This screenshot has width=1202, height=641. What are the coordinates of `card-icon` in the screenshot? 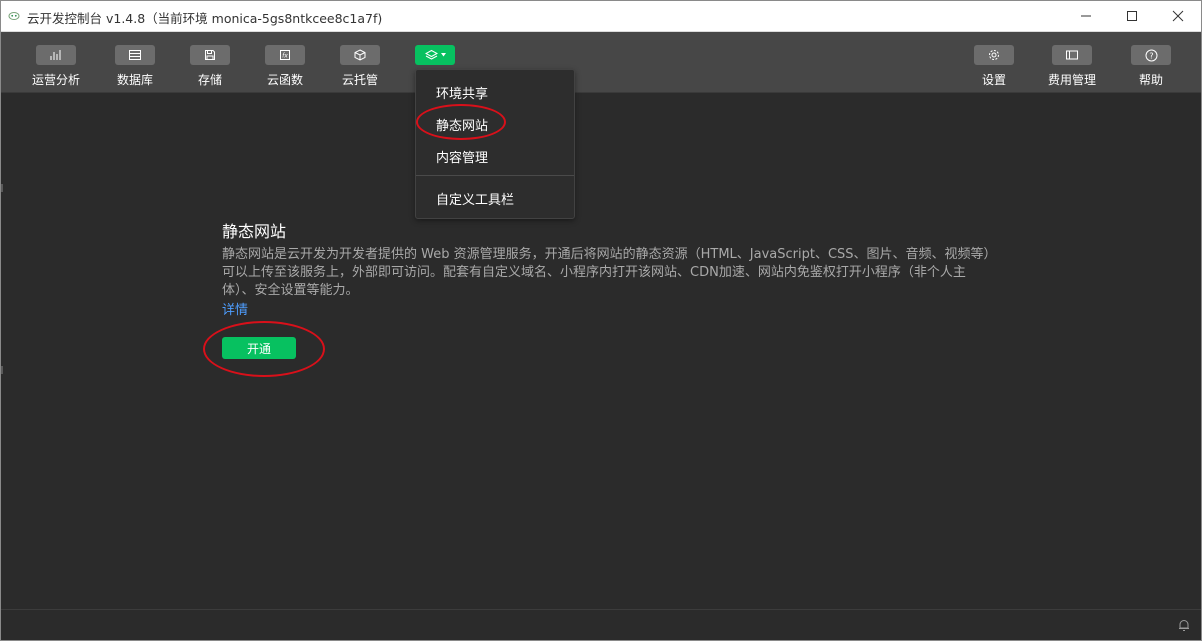 It's located at (1072, 55).